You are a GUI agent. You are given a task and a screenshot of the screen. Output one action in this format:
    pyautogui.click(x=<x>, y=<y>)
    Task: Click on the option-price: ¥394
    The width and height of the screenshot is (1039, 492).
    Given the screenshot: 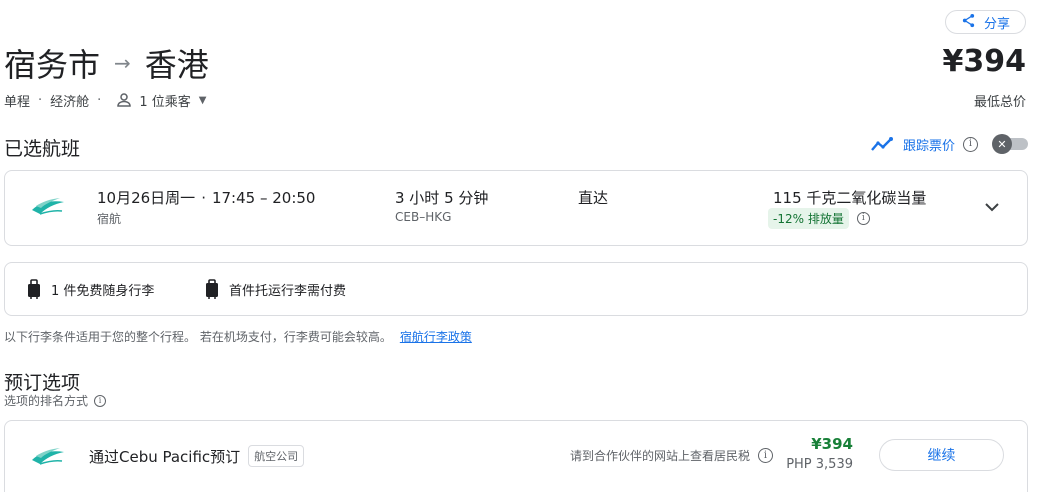 What is the action you would take?
    pyautogui.click(x=832, y=444)
    